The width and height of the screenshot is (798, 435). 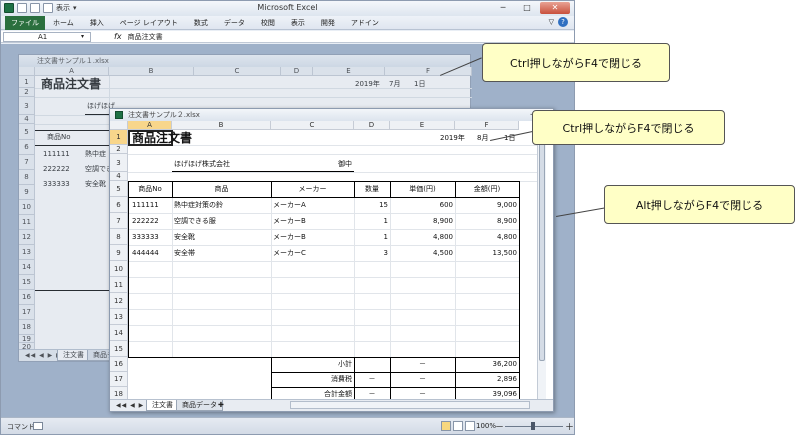 What do you see at coordinates (372, 394) in the screenshot?
I see `total-dash: －` at bounding box center [372, 394].